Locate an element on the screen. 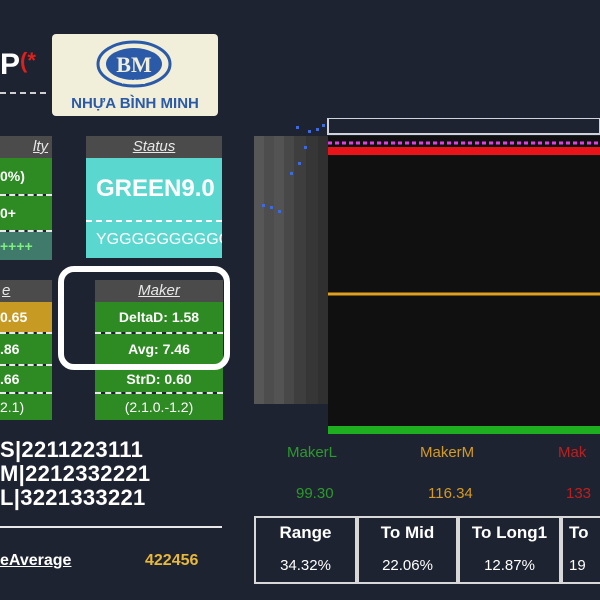  status-panel: Status GREEN9.0 YGGGGGGGGGG is located at coordinates (154, 197).